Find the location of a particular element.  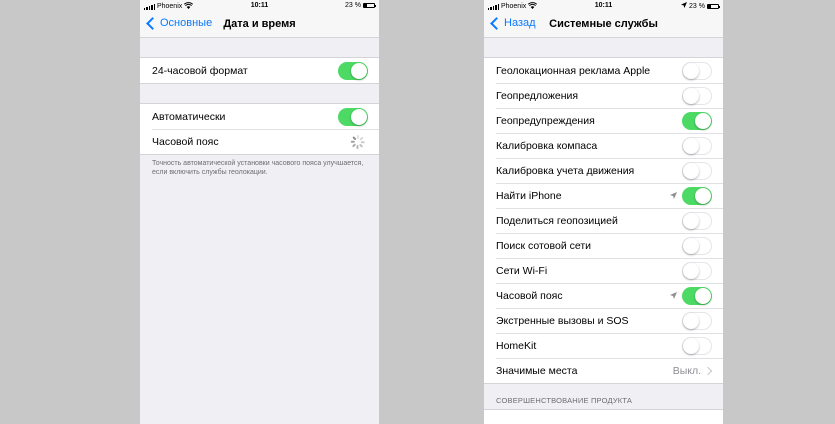

row-label: Автоматически is located at coordinates (189, 116).